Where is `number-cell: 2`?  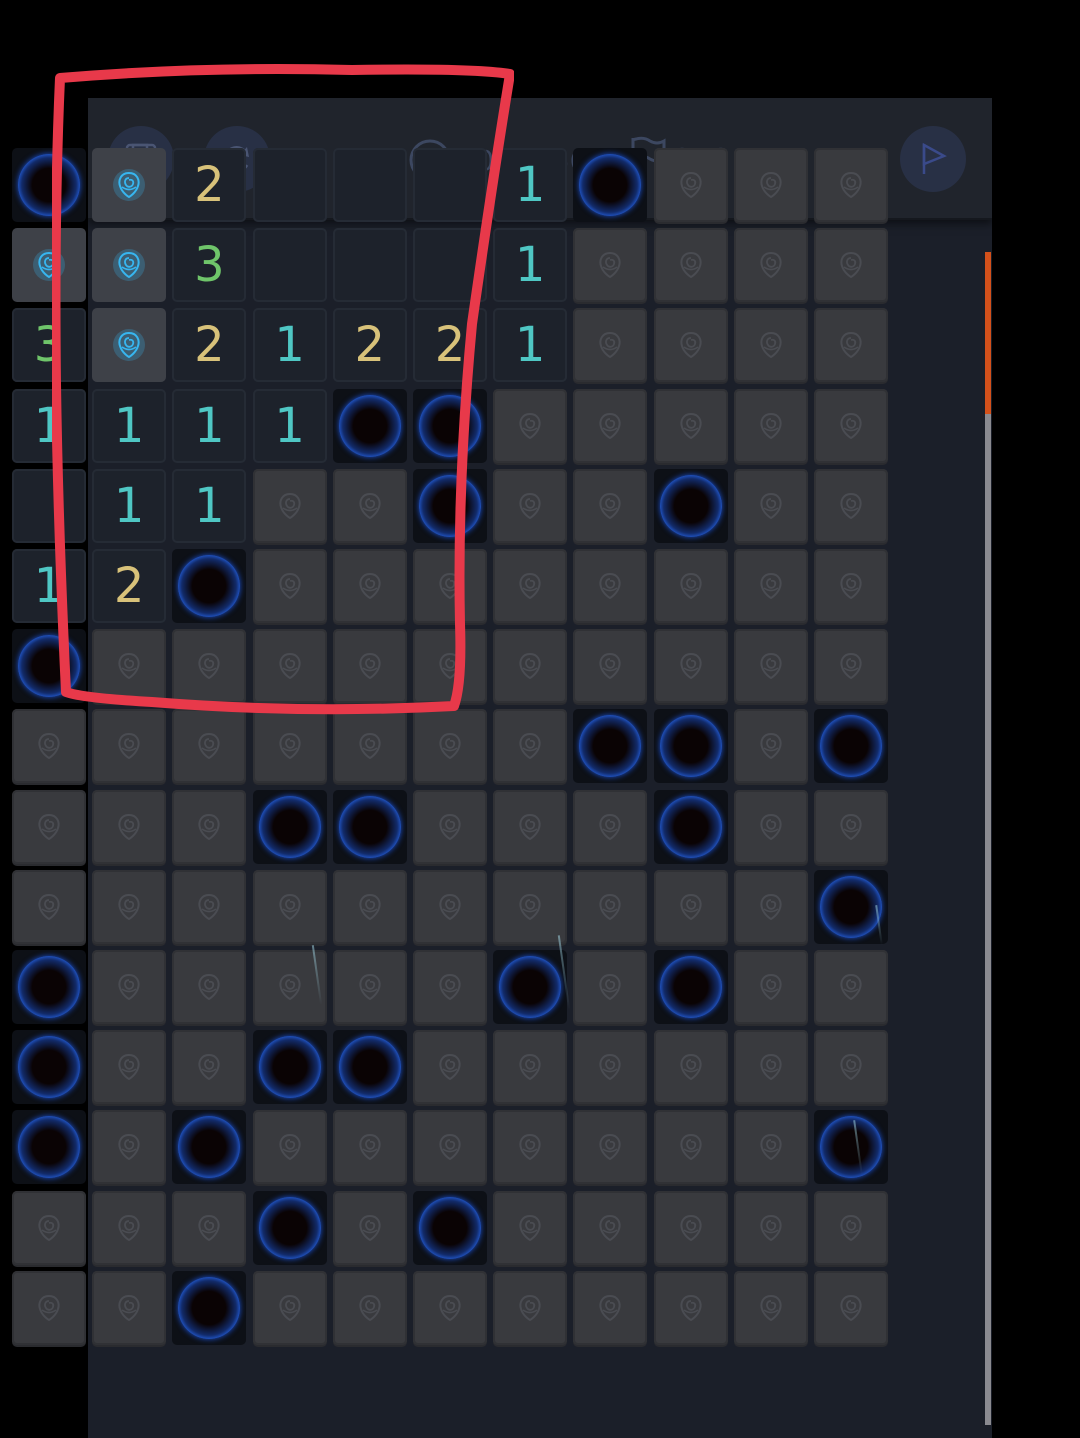 number-cell: 2 is located at coordinates (369, 345).